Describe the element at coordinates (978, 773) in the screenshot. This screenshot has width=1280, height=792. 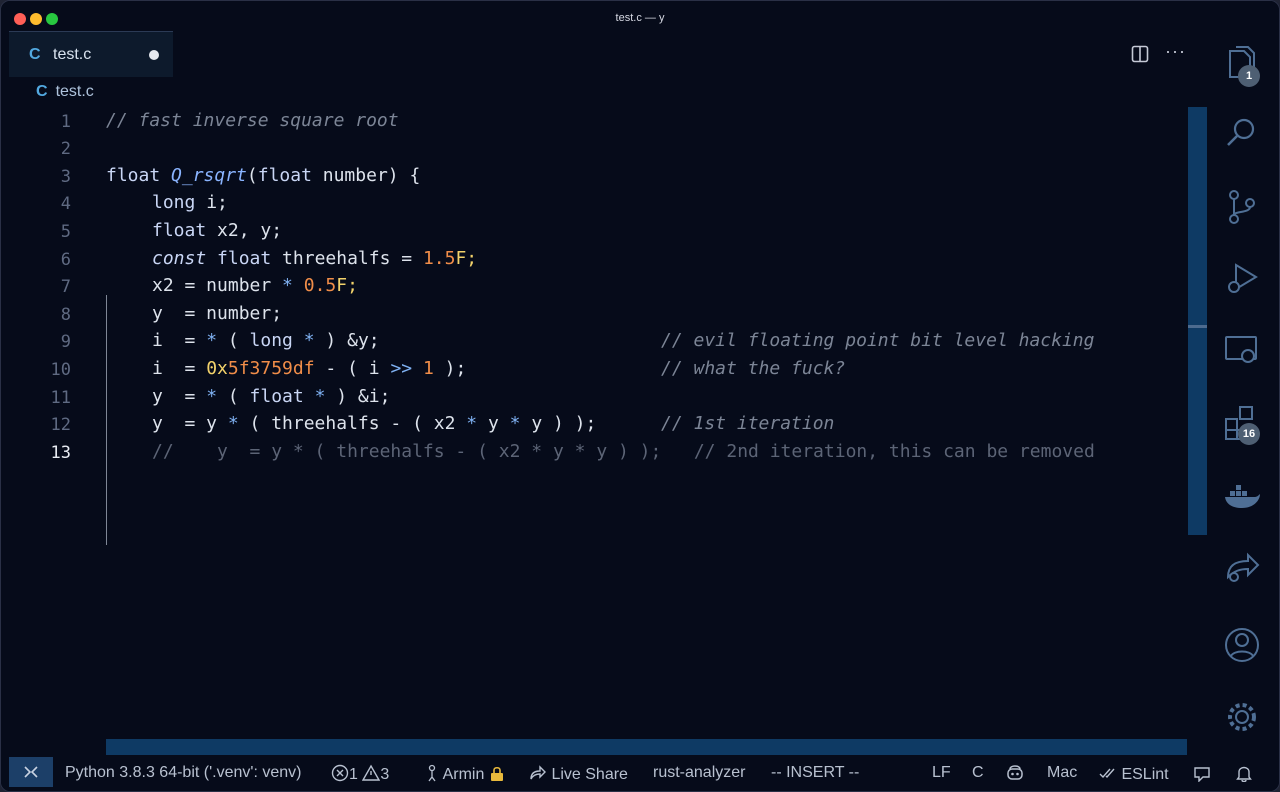
I see `language-mode: C` at that location.